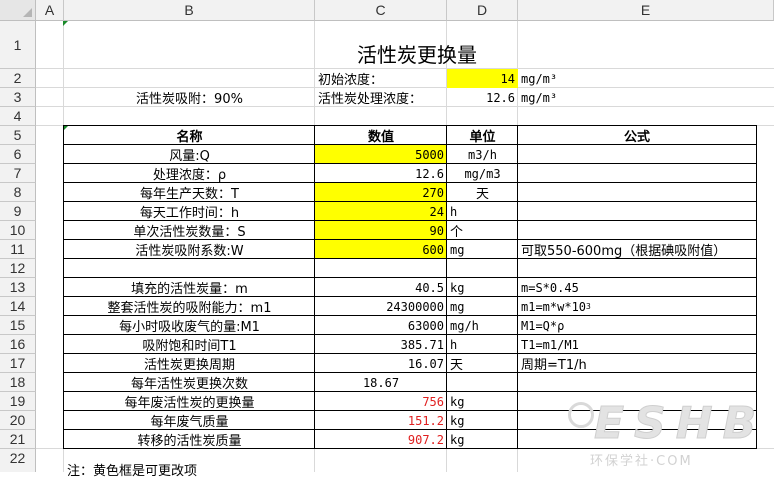 The width and height of the screenshot is (774, 479). I want to click on table-cell-value: 16.07, so click(381, 363).